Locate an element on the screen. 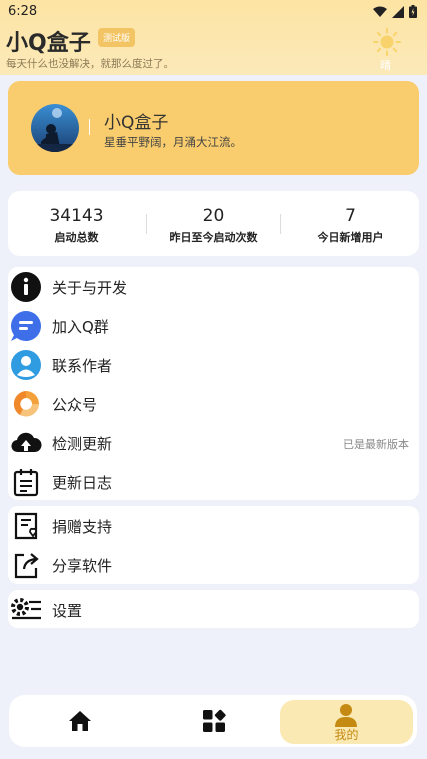 This screenshot has width=427, height=759. bottom-navigation: 我的 is located at coordinates (213, 721).